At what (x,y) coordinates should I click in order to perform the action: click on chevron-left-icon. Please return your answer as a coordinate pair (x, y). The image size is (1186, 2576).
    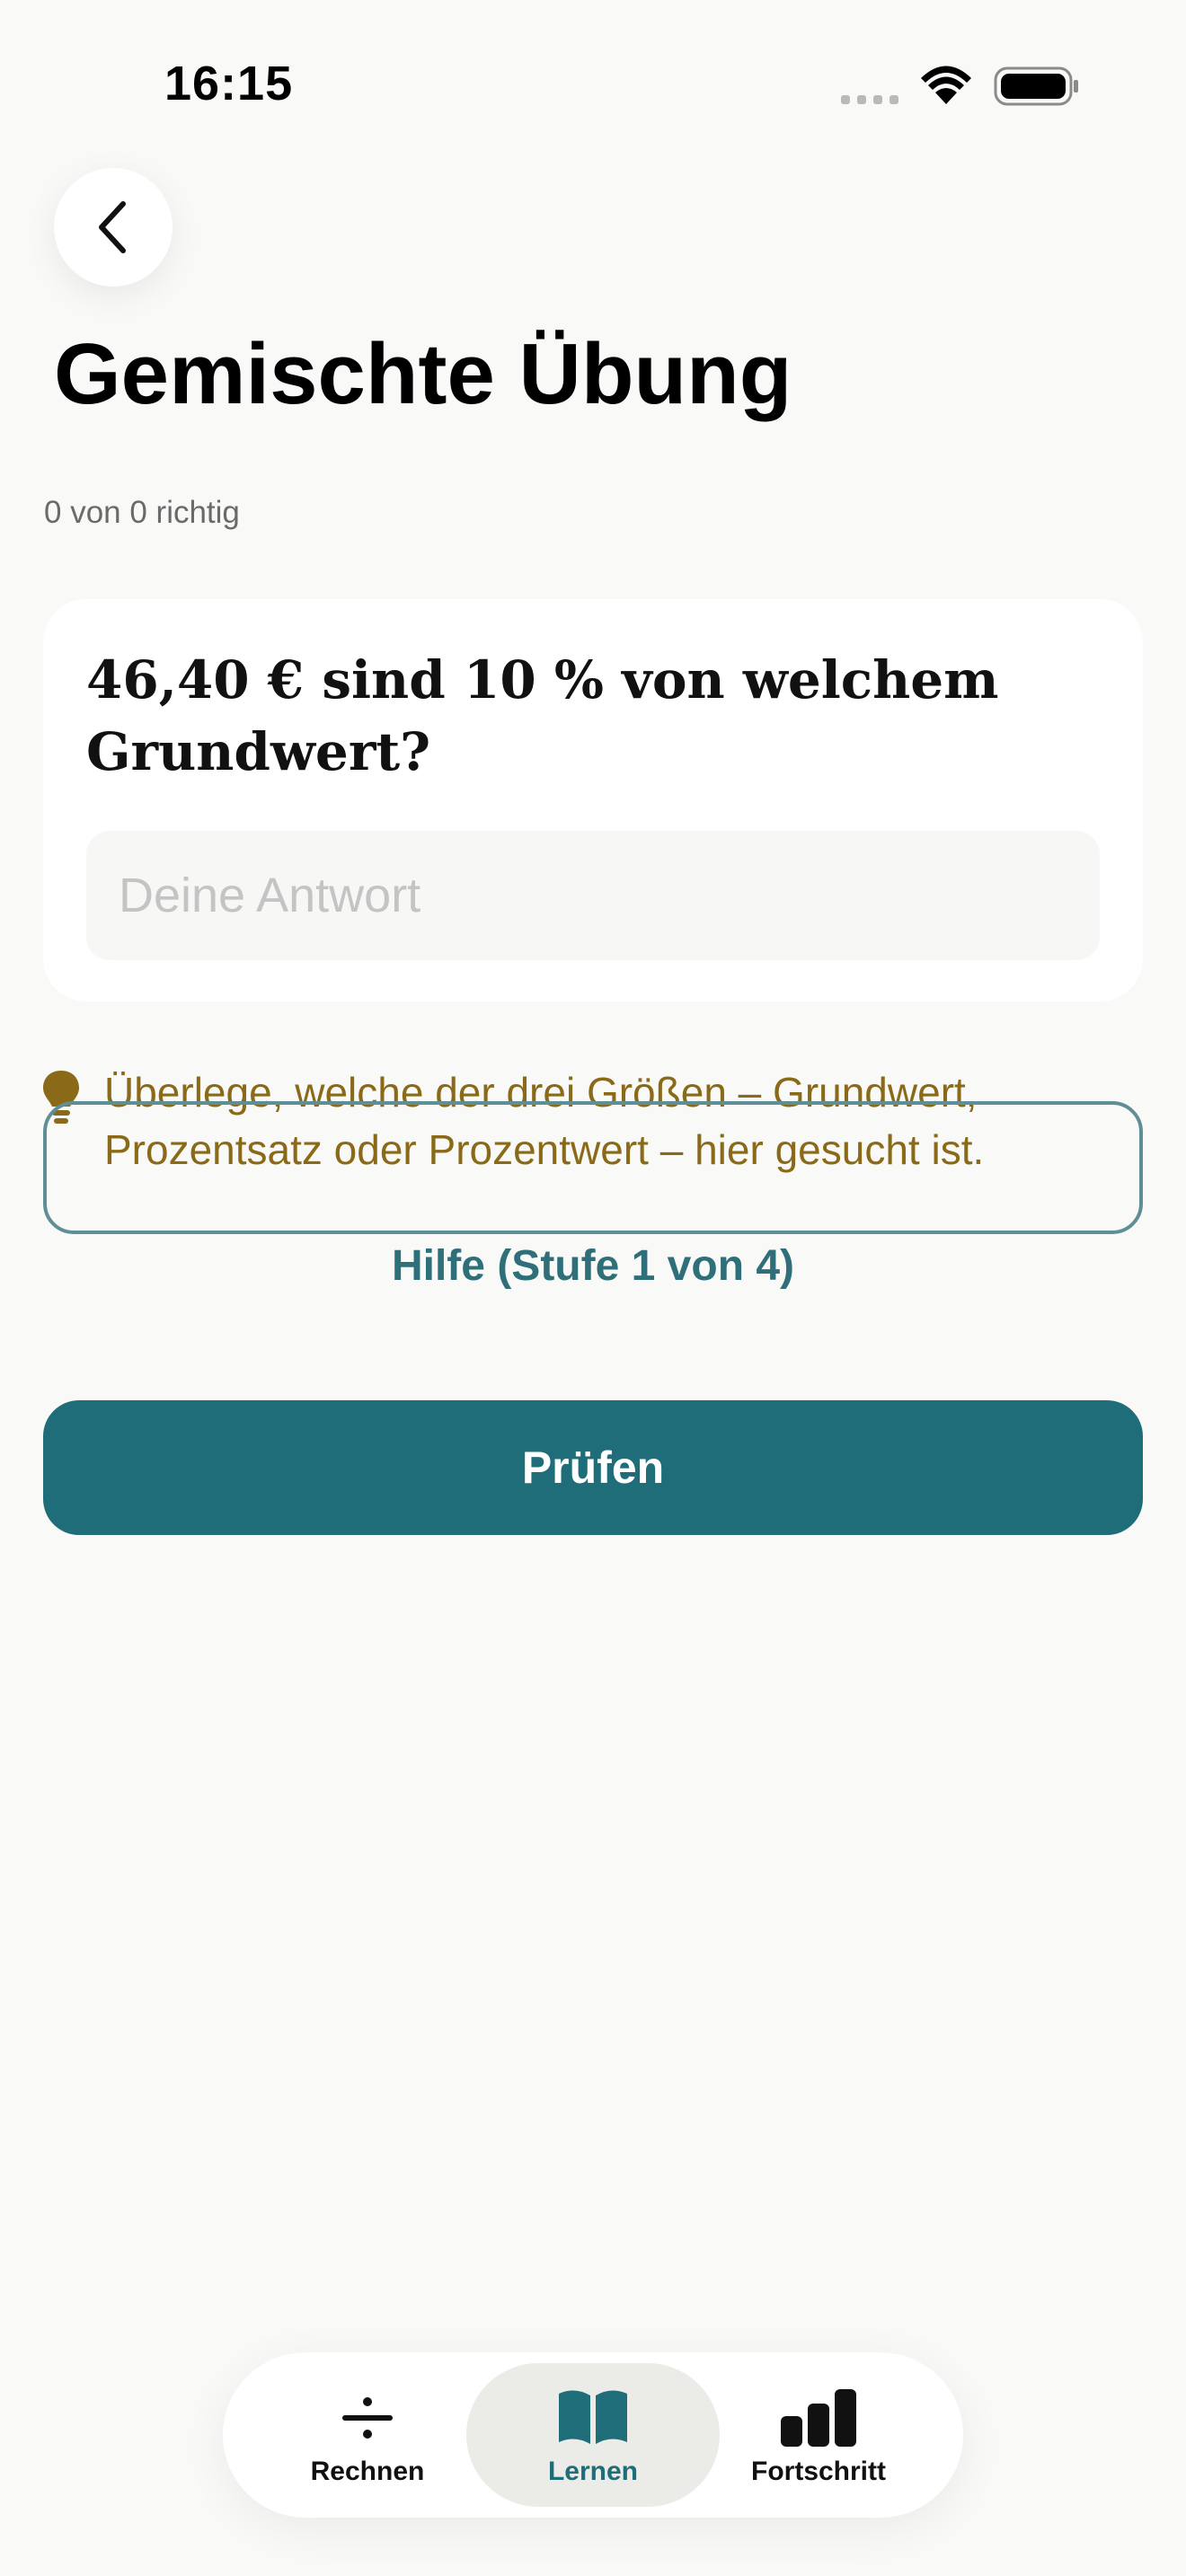
    Looking at the image, I should click on (112, 227).